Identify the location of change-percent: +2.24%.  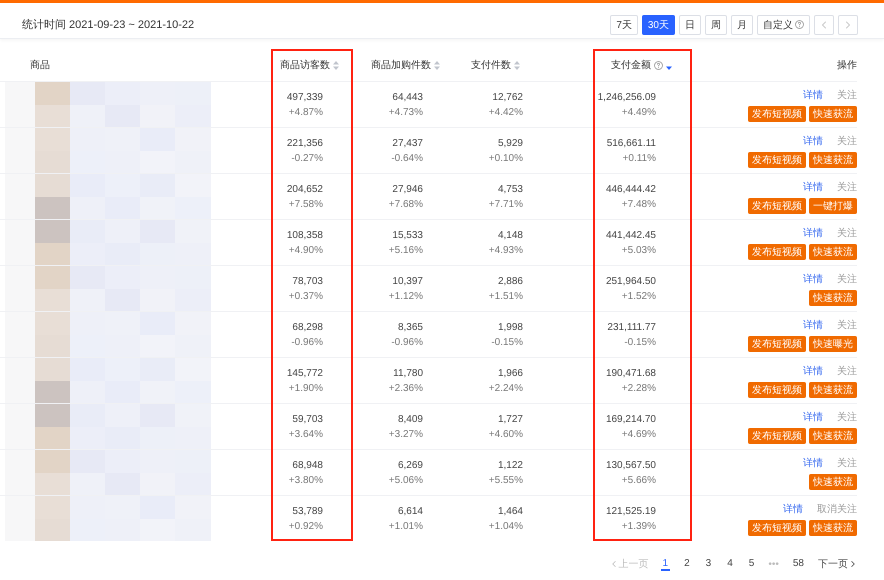
(505, 388).